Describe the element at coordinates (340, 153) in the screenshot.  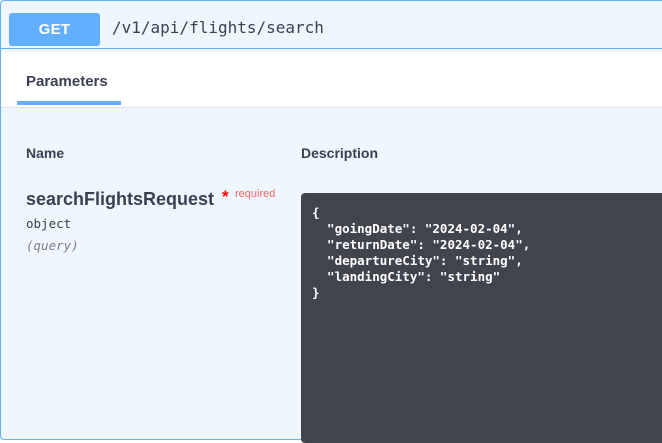
I see `column-header-description: Description` at that location.